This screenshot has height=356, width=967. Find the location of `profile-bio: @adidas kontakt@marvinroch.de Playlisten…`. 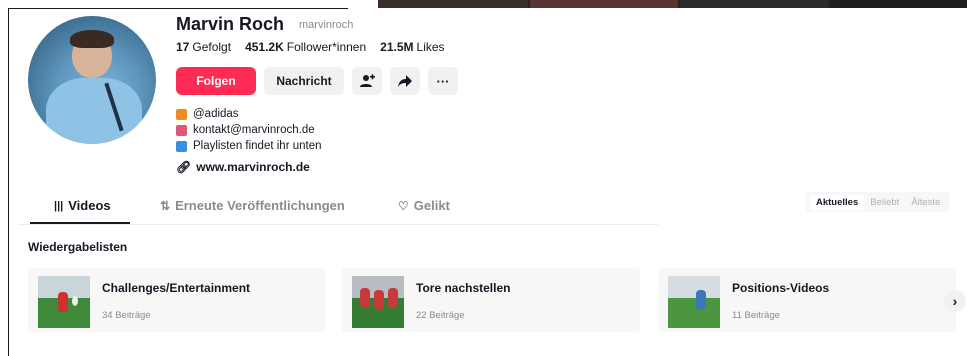

profile-bio: @adidas kontakt@marvinroch.de Playlisten… is located at coordinates (249, 130).